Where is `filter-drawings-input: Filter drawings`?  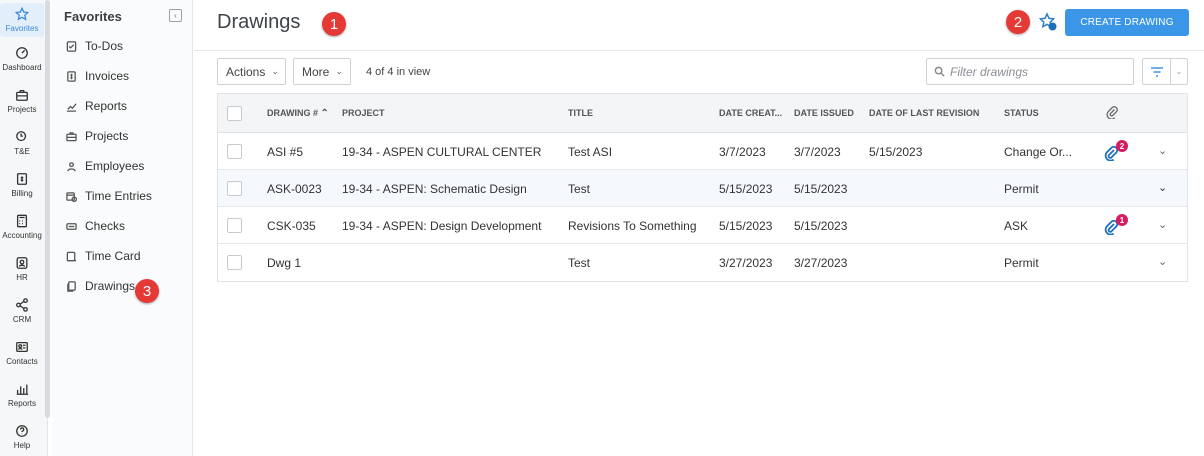
filter-drawings-input: Filter drawings is located at coordinates (1030, 71).